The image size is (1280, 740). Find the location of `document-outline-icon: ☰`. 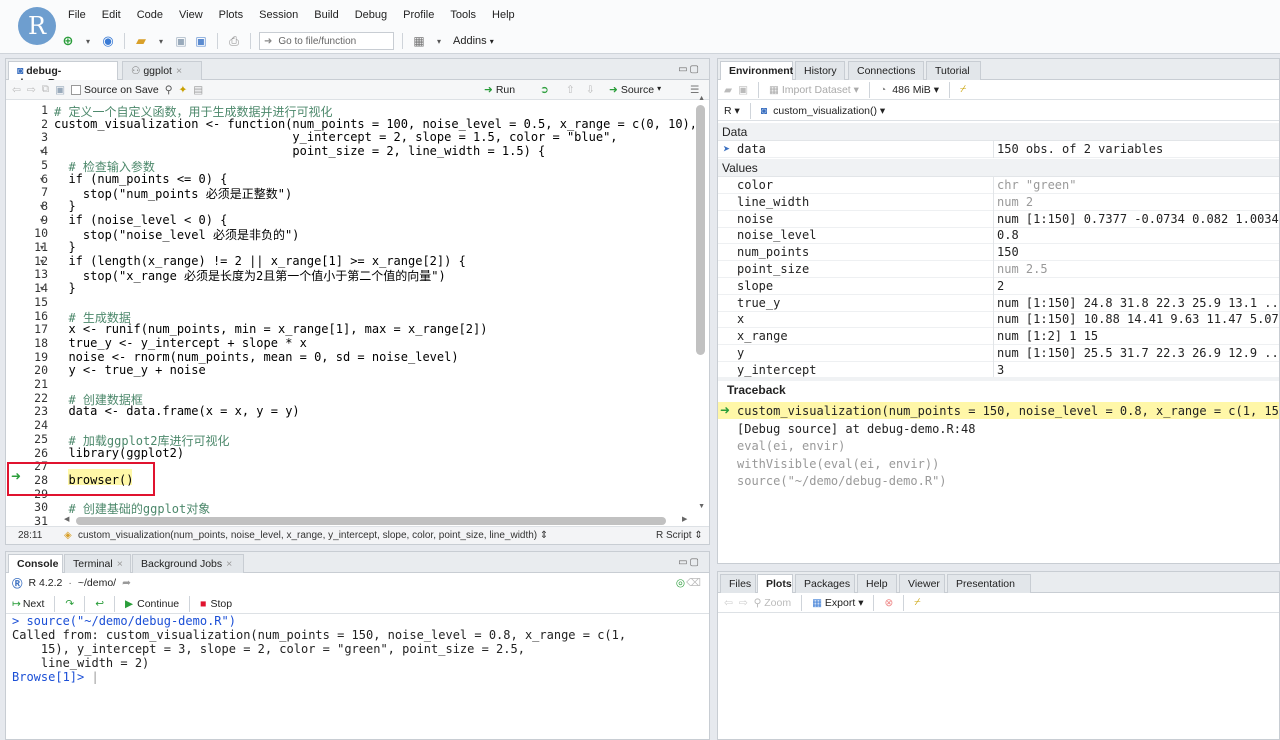

document-outline-icon: ☰ is located at coordinates (694, 90).